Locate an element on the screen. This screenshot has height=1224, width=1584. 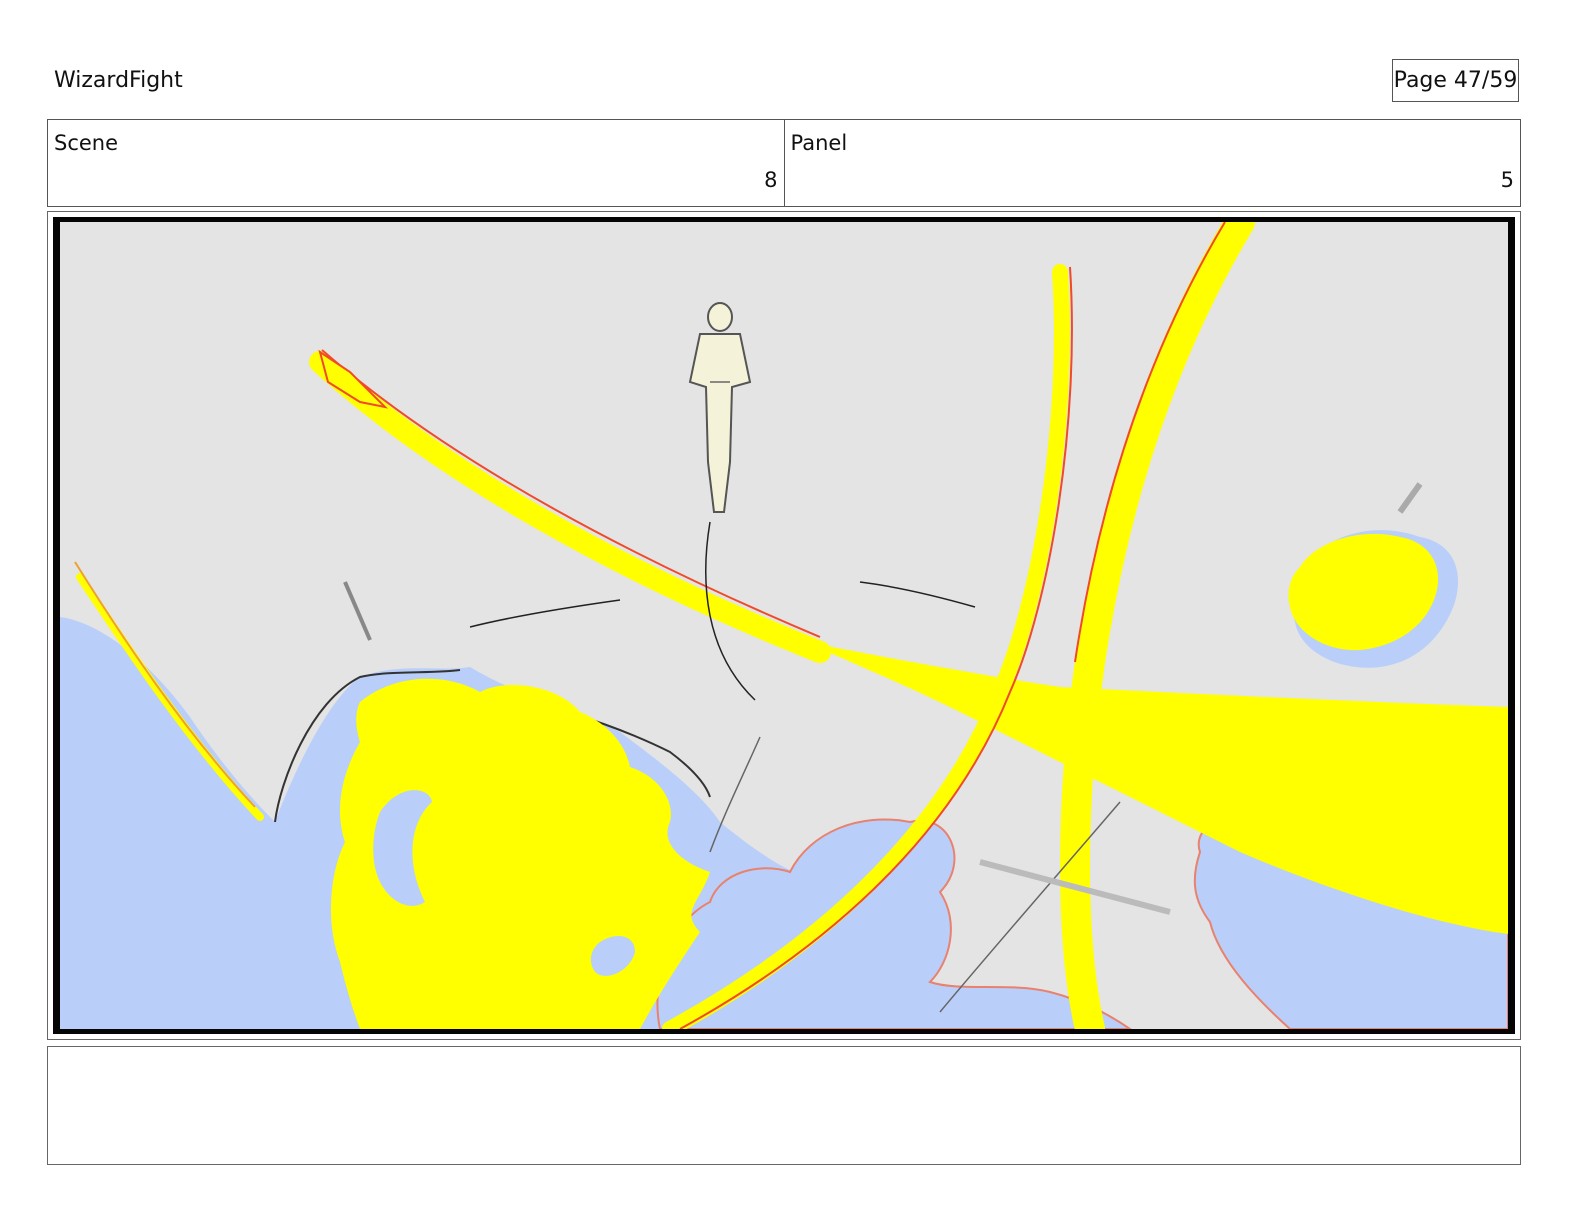
scene-cell: Scene 8 is located at coordinates (416, 163).